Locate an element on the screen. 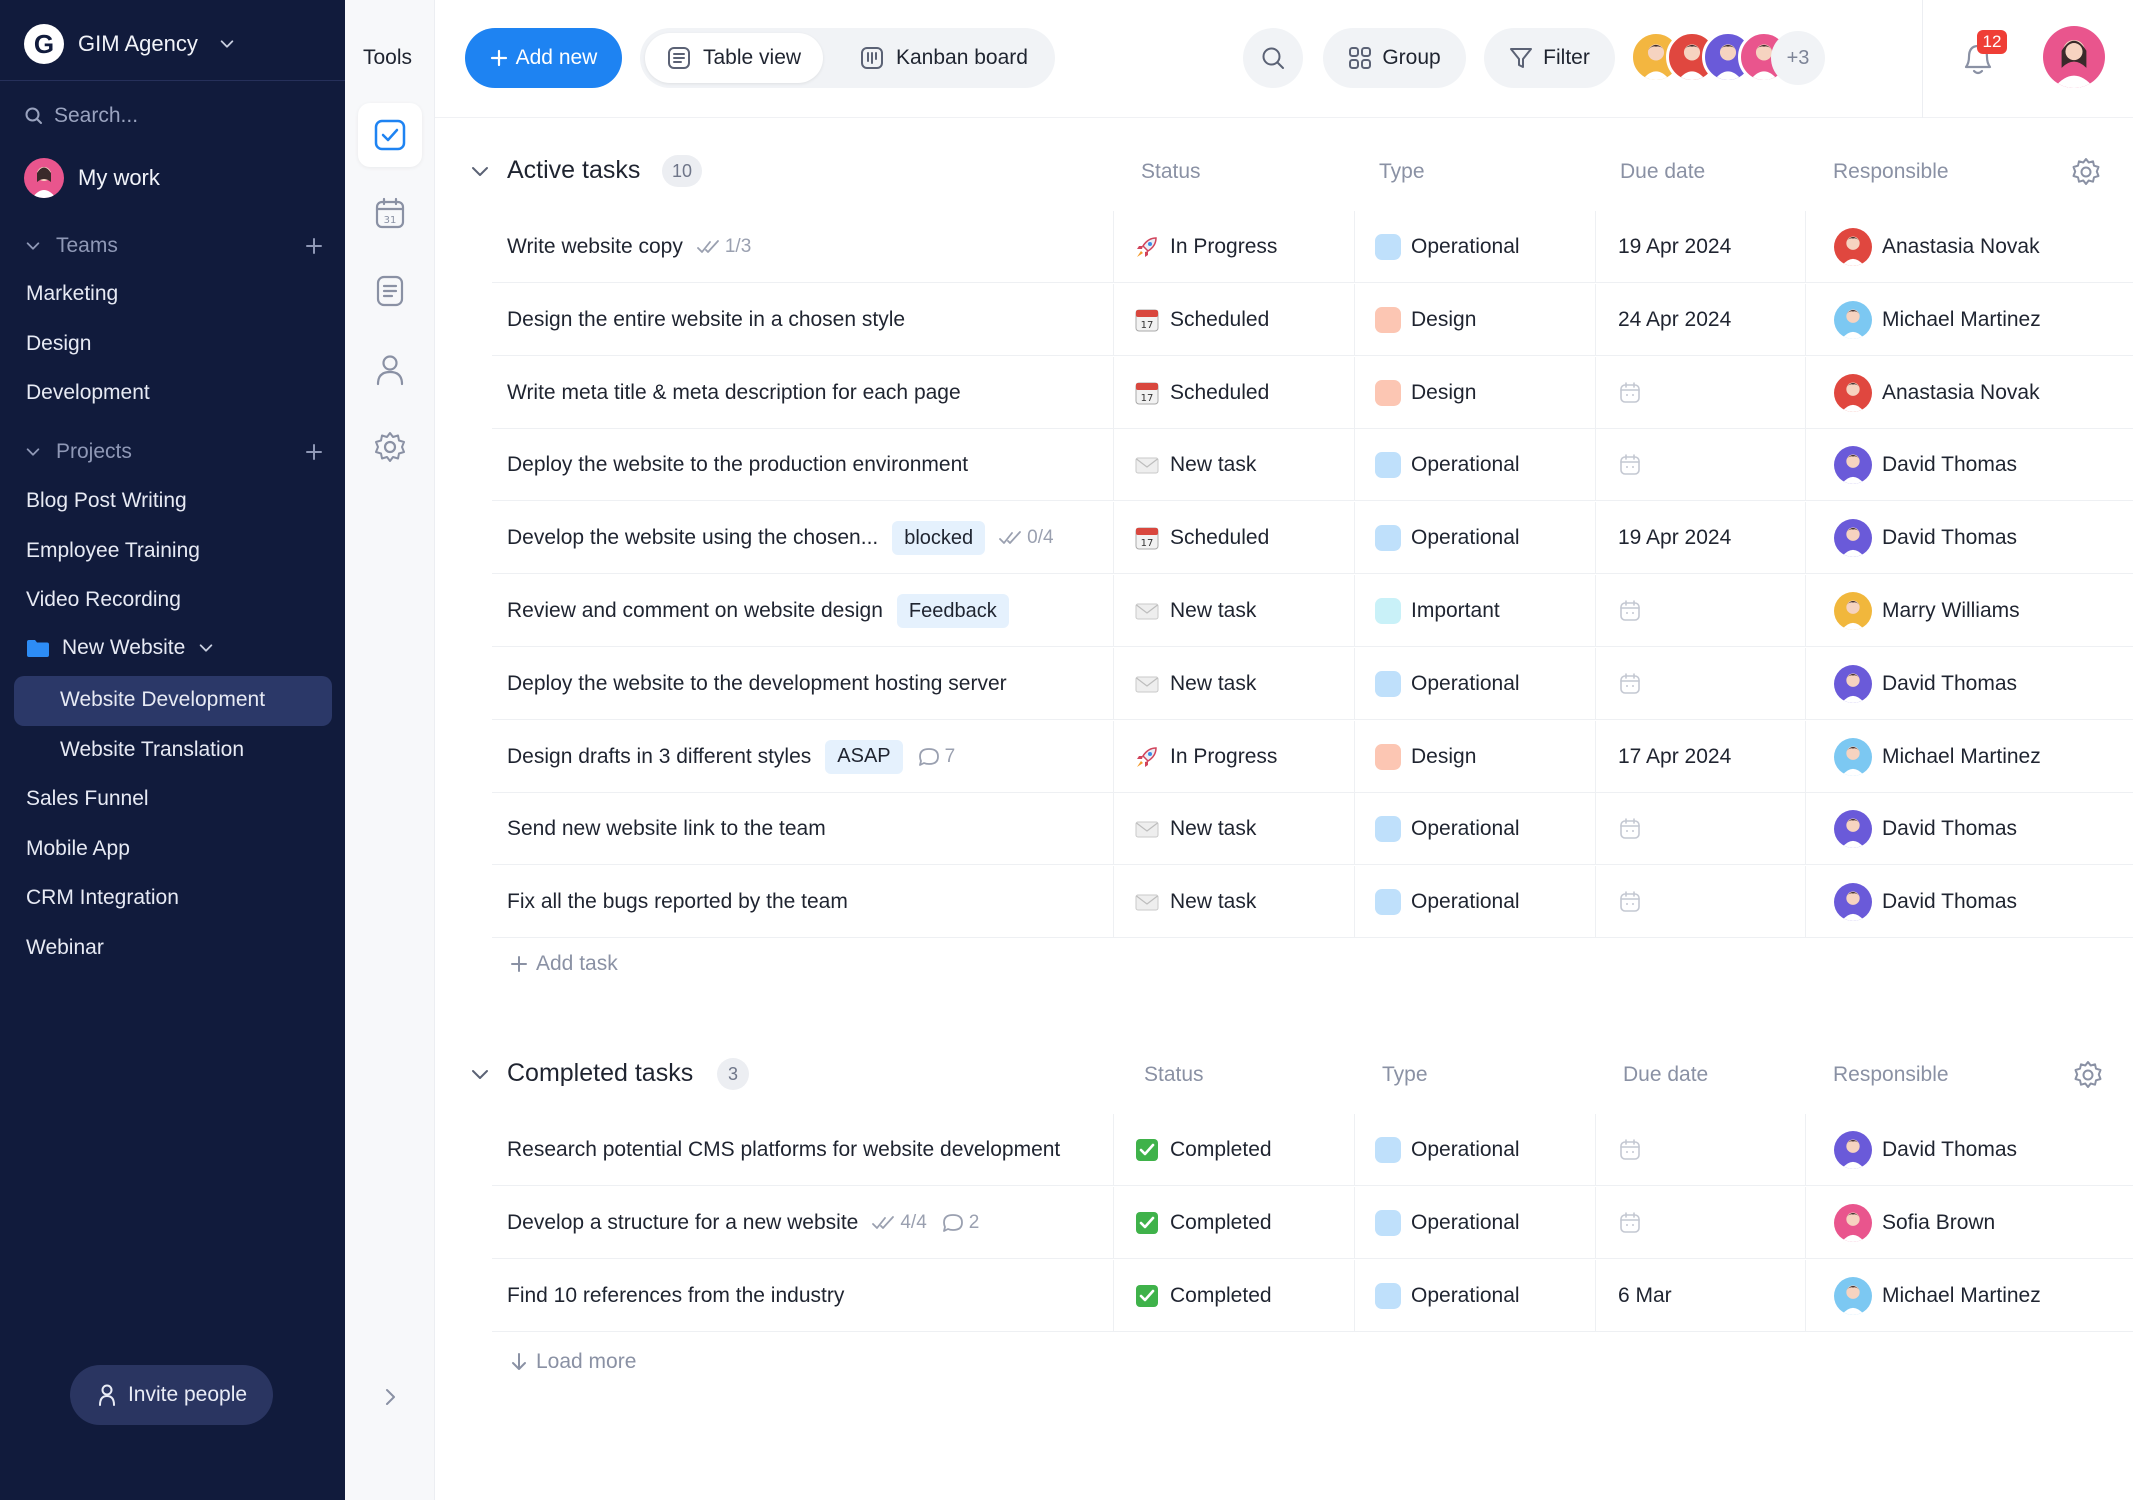 The height and width of the screenshot is (1500, 2133). workspace-switcher: G GIM Agency is located at coordinates (130, 44).